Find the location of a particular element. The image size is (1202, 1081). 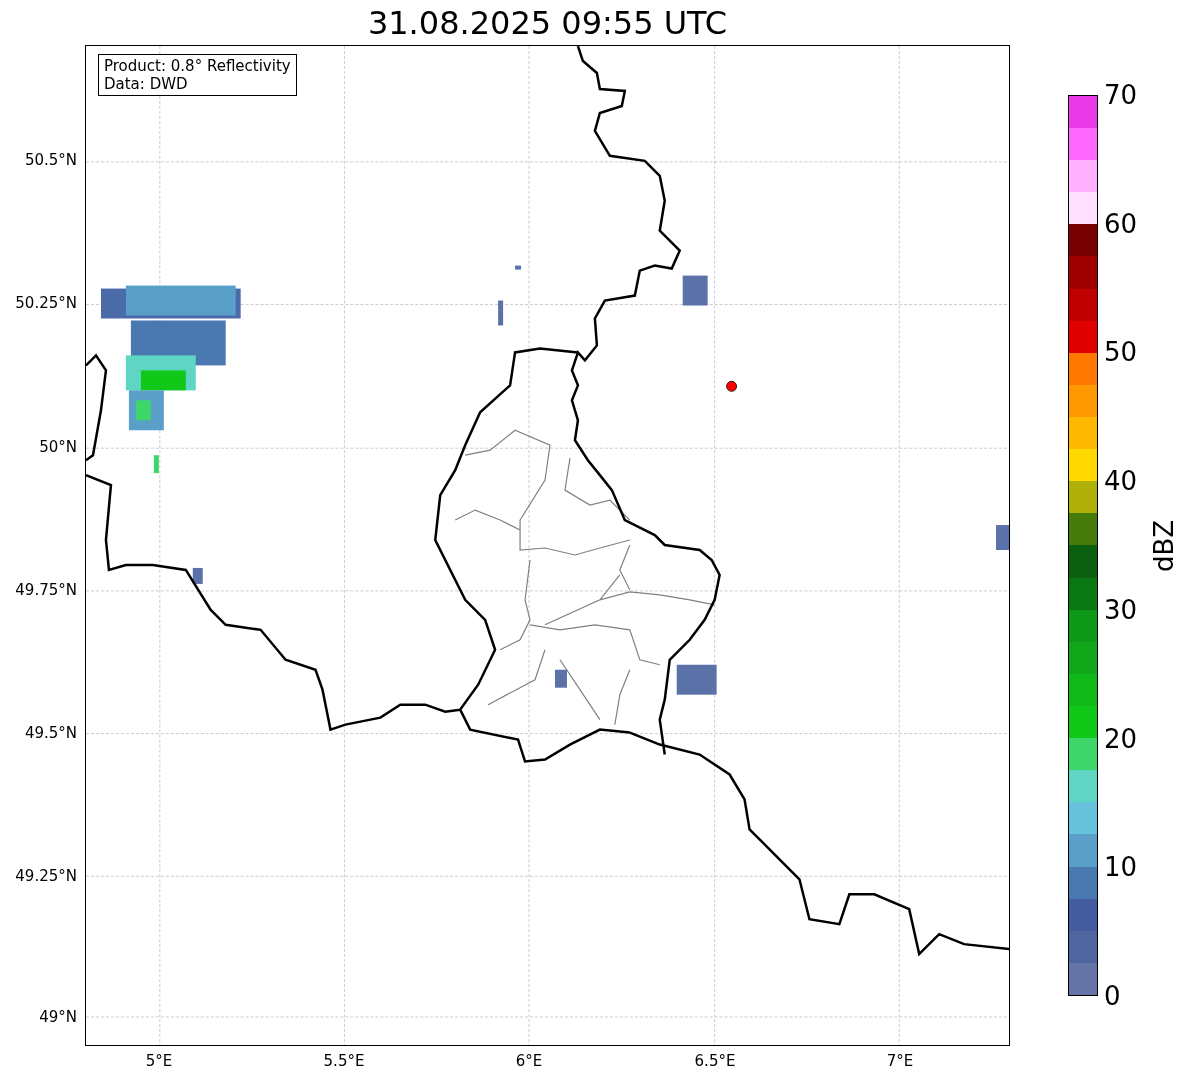

longitude-tick-label: 7°E is located at coordinates (900, 1061).